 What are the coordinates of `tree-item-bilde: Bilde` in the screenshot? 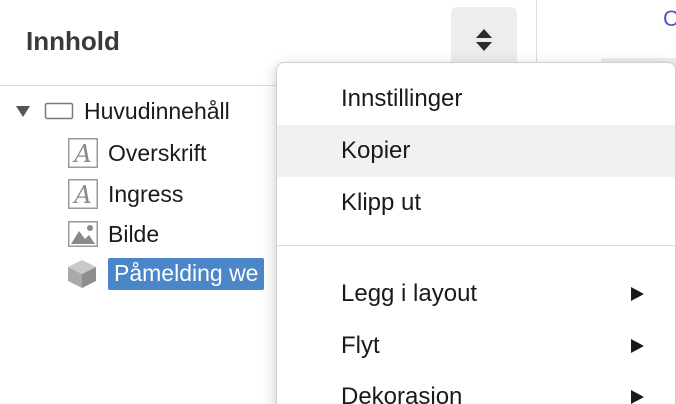 It's located at (113, 234).